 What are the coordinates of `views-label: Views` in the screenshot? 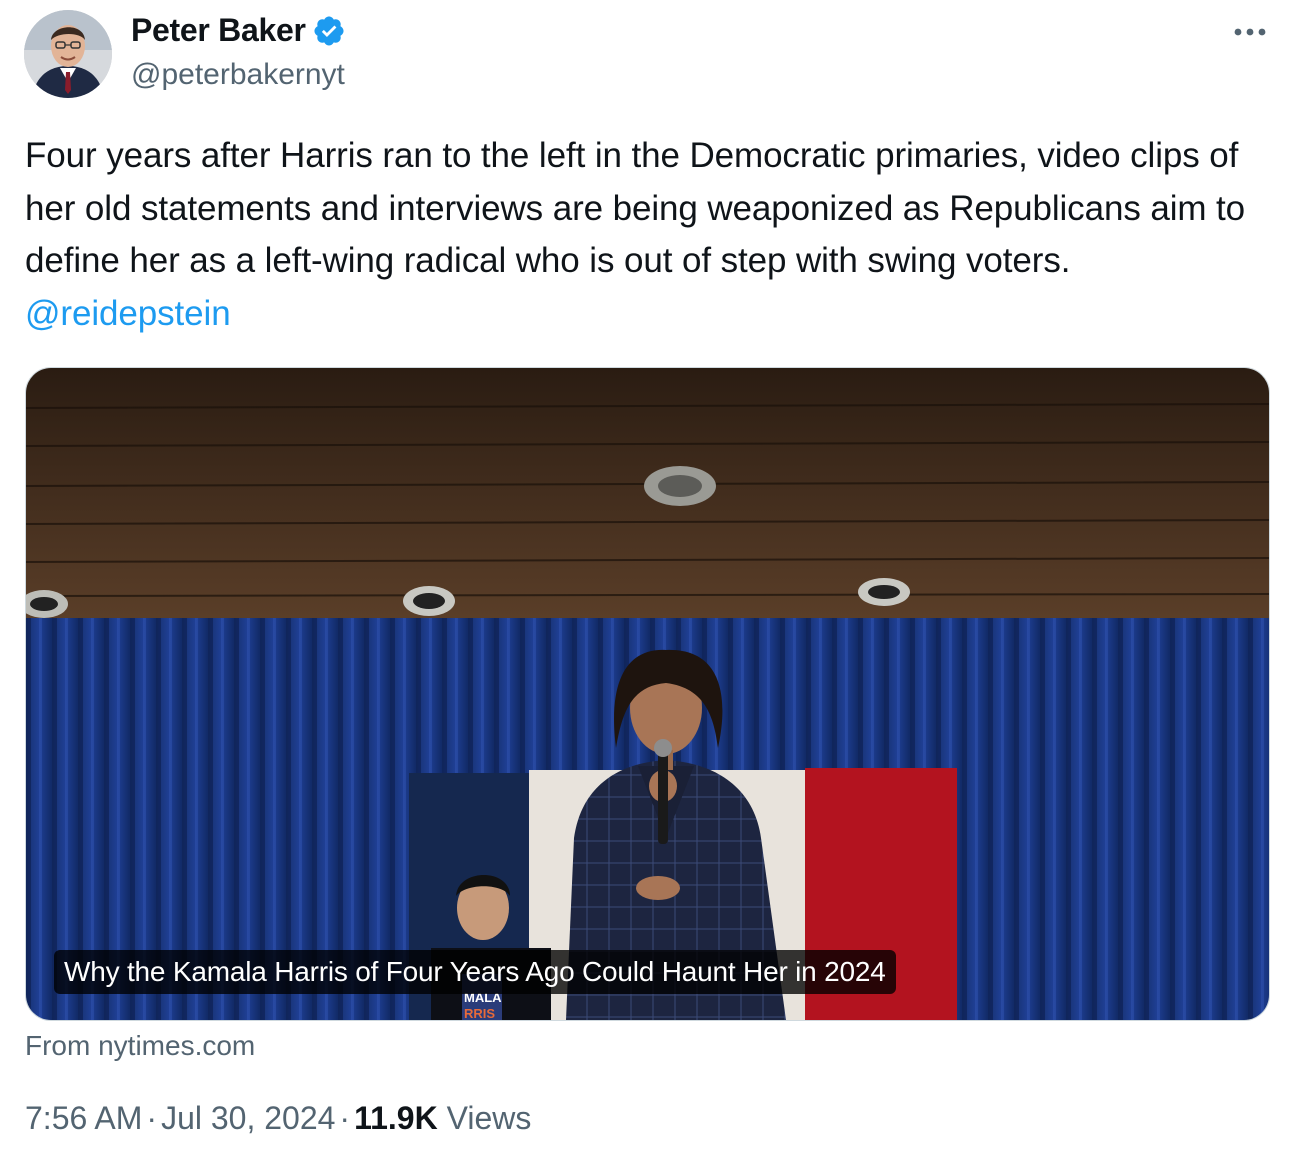 It's located at (489, 1118).